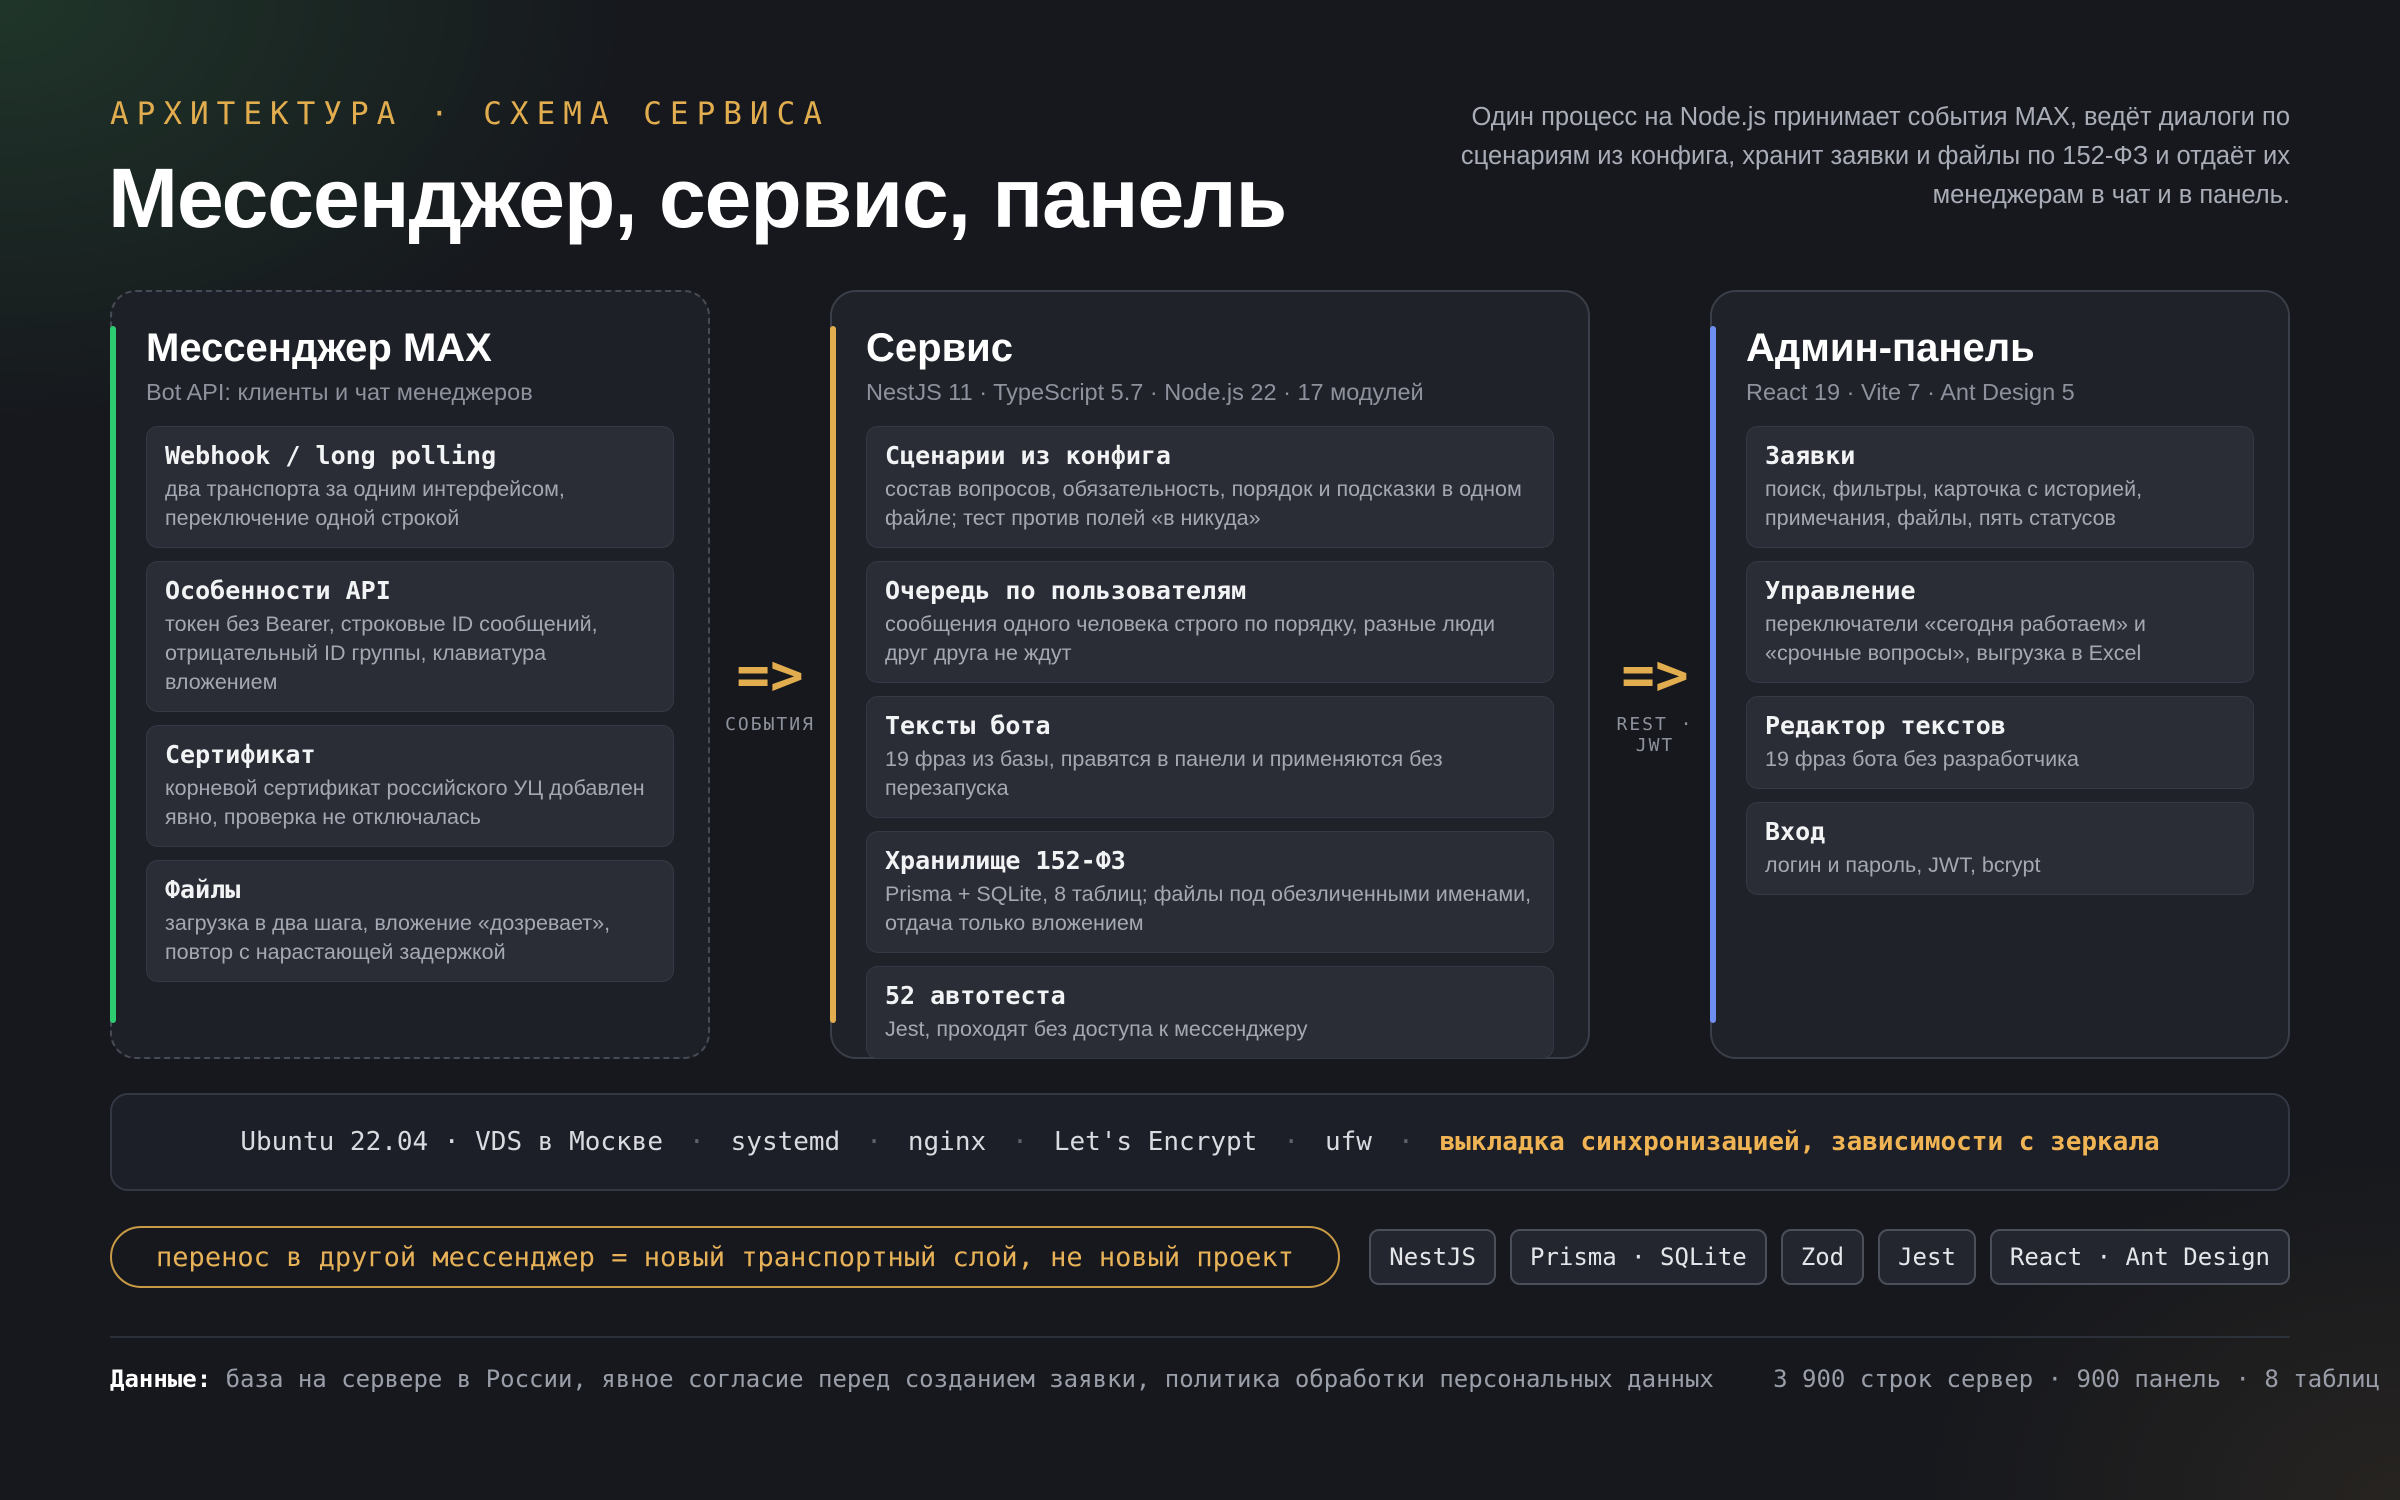  What do you see at coordinates (1638, 1257) in the screenshot?
I see `tag: Prisma · SQLite` at bounding box center [1638, 1257].